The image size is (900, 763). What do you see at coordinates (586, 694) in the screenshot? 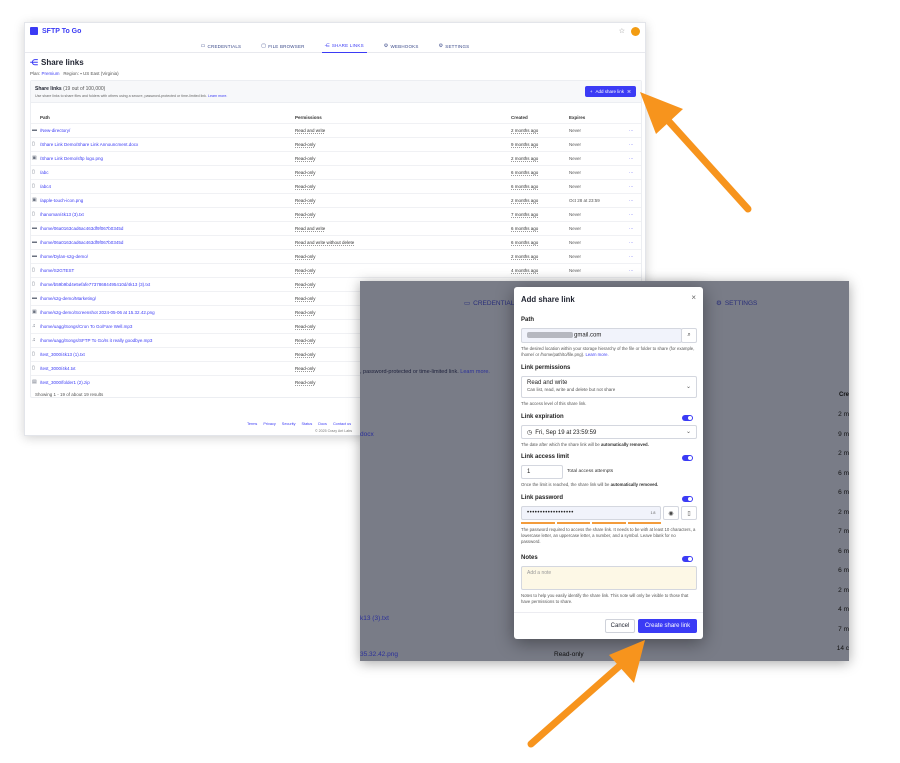
I see `arrow-to-create-button` at bounding box center [586, 694].